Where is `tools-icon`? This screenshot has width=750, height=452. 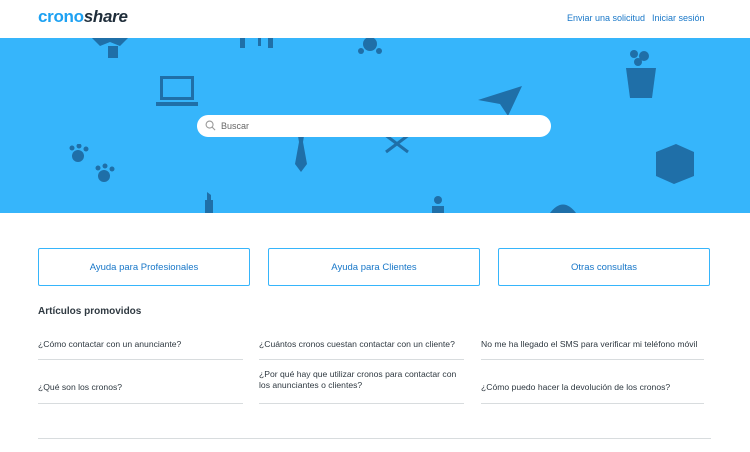 tools-icon is located at coordinates (256, 43).